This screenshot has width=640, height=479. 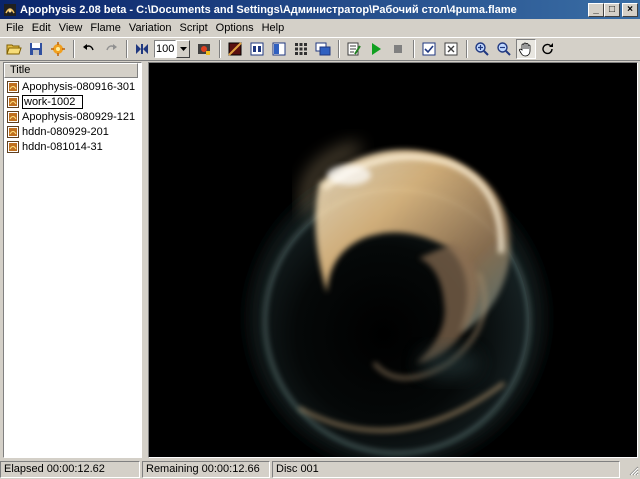 What do you see at coordinates (235, 28) in the screenshot?
I see `menu-options: Options` at bounding box center [235, 28].